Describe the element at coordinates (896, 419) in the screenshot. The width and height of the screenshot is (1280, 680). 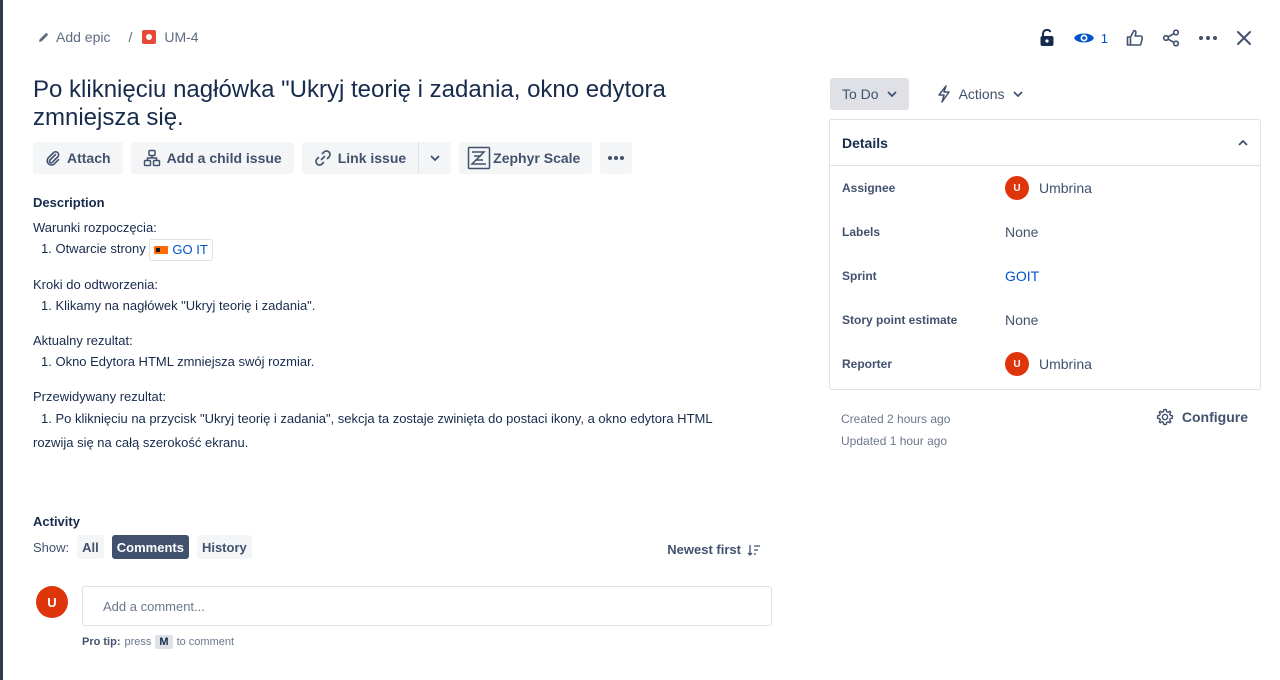
I see `created-time: Created 2 hours ago` at that location.